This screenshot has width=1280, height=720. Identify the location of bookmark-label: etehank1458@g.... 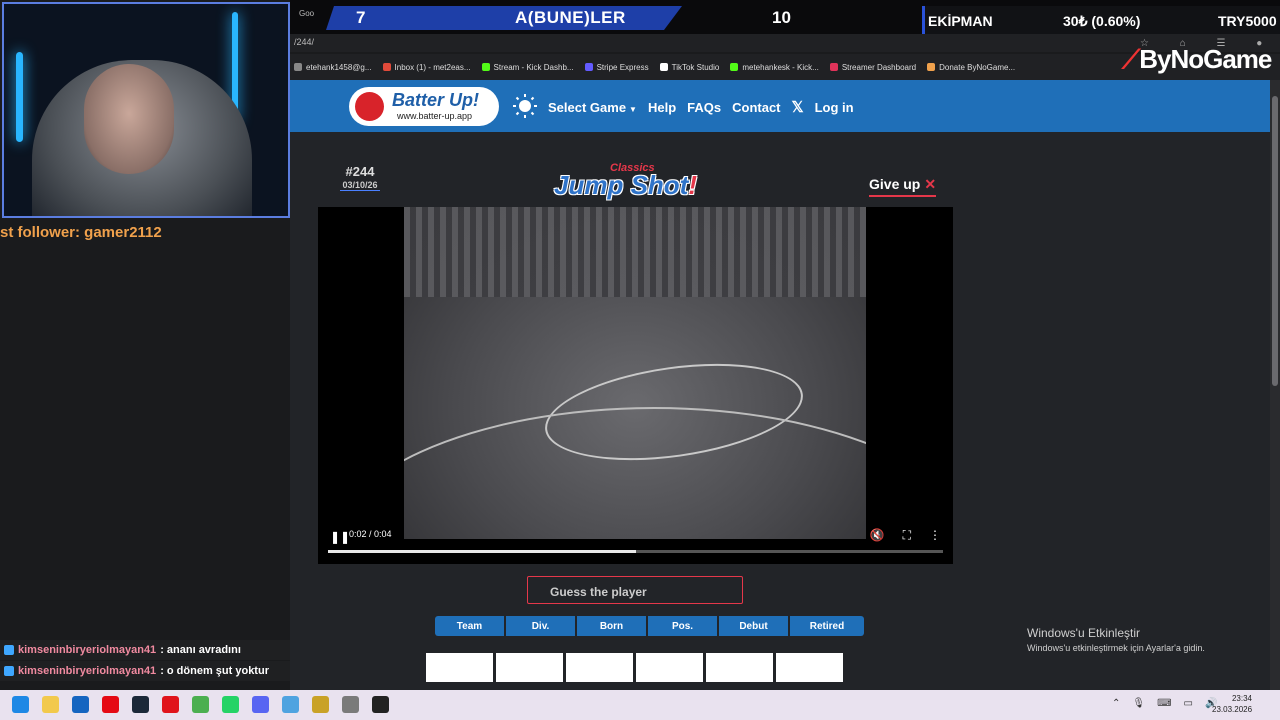
(339, 67).